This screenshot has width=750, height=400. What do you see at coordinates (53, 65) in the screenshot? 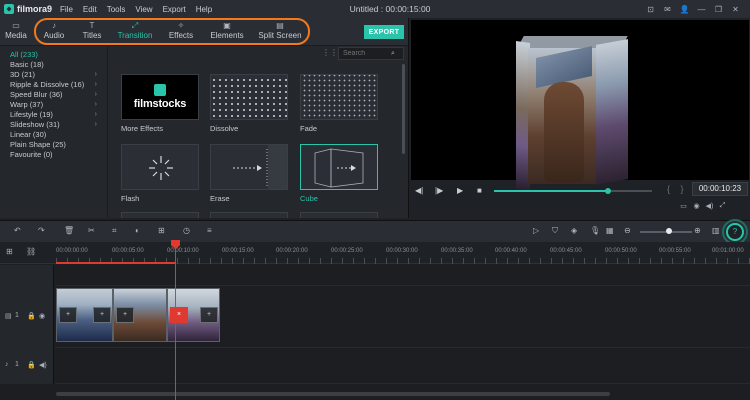
I see `category-basic: Basic (18)` at bounding box center [53, 65].